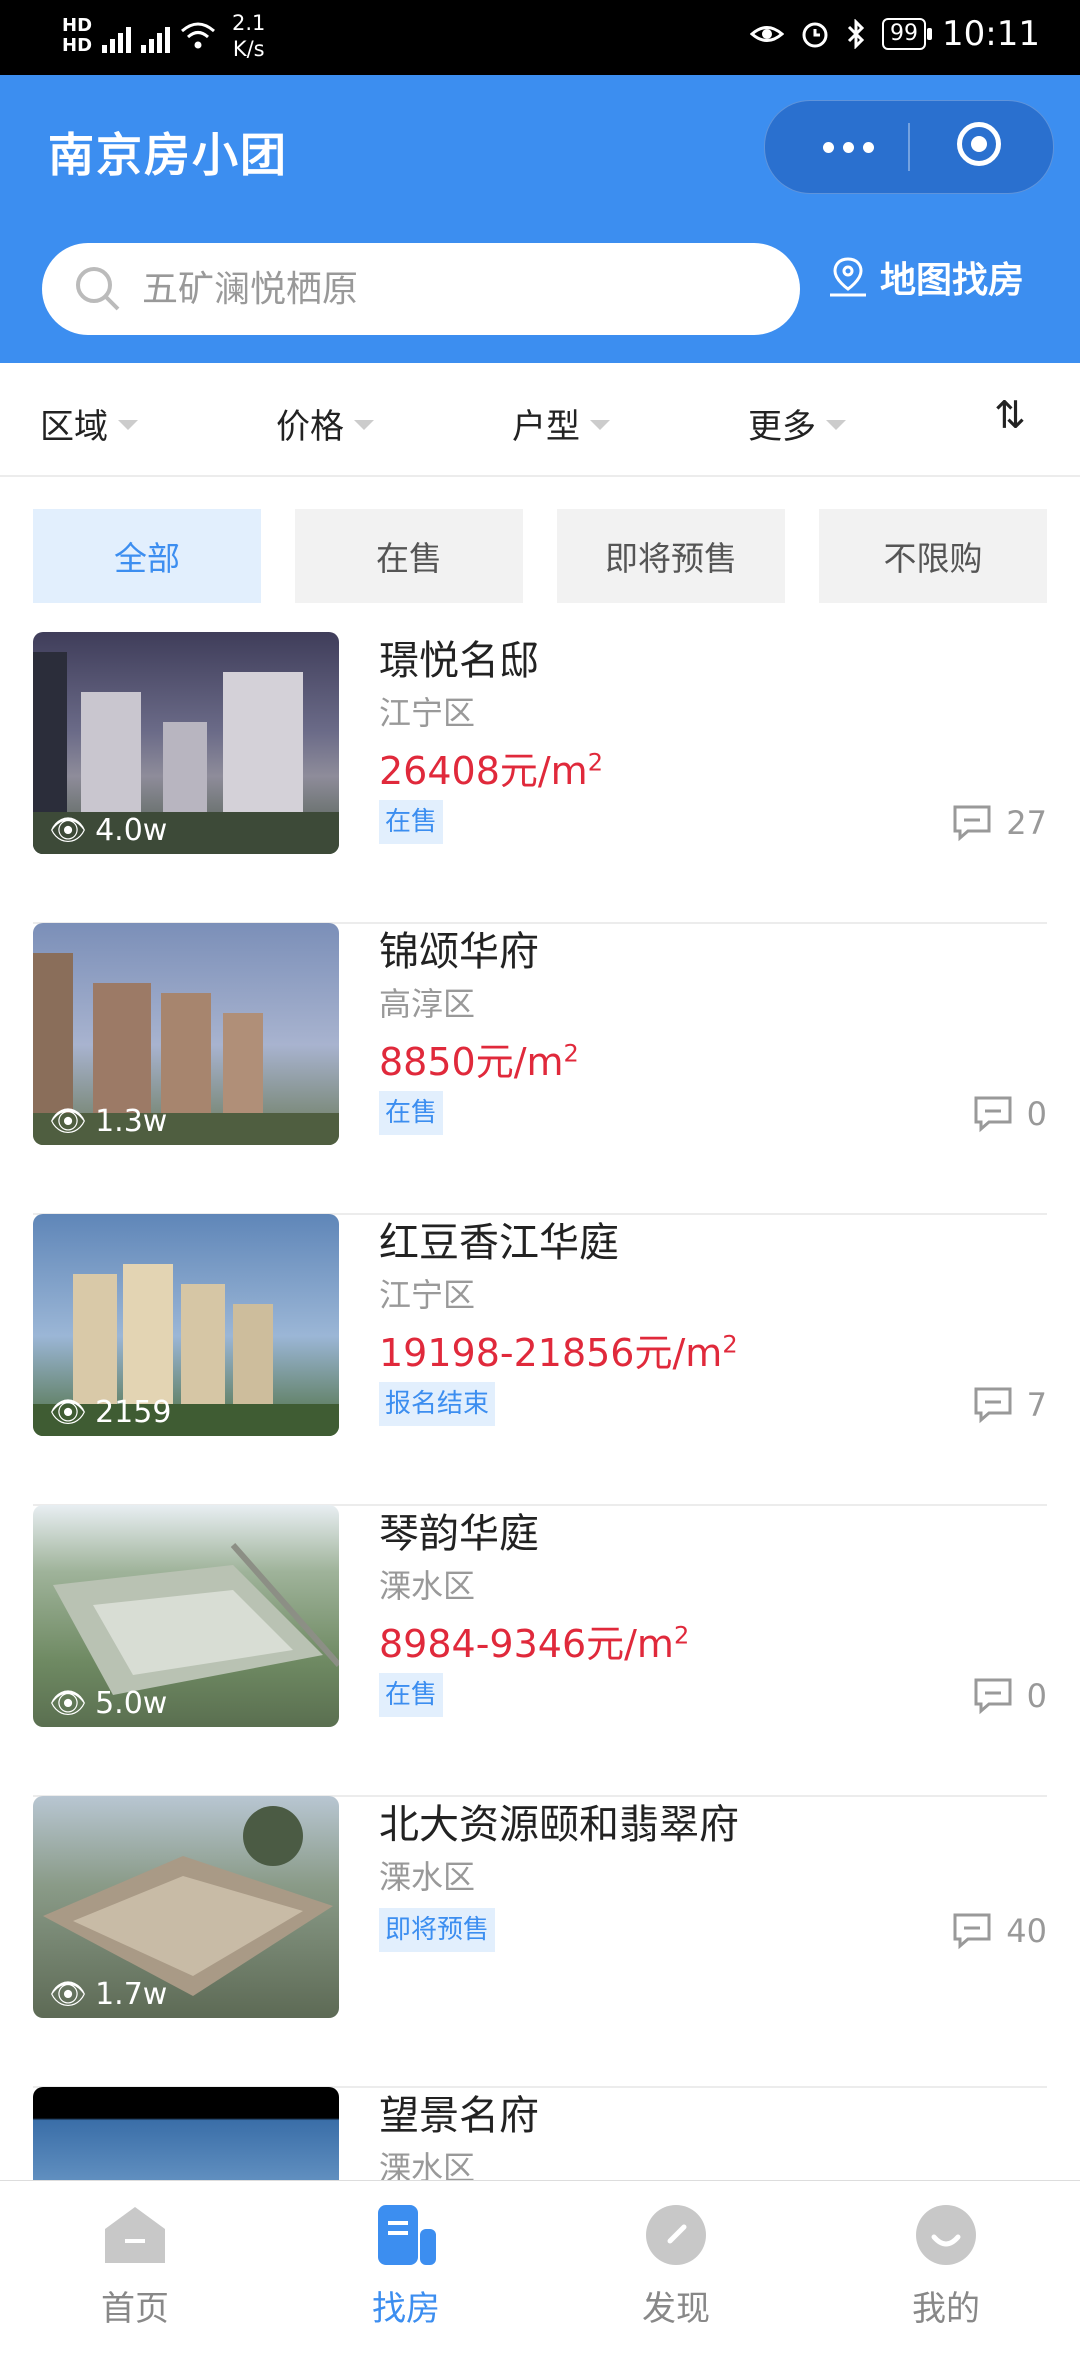 The image size is (1080, 2377). I want to click on clock: 10:11, so click(991, 34).